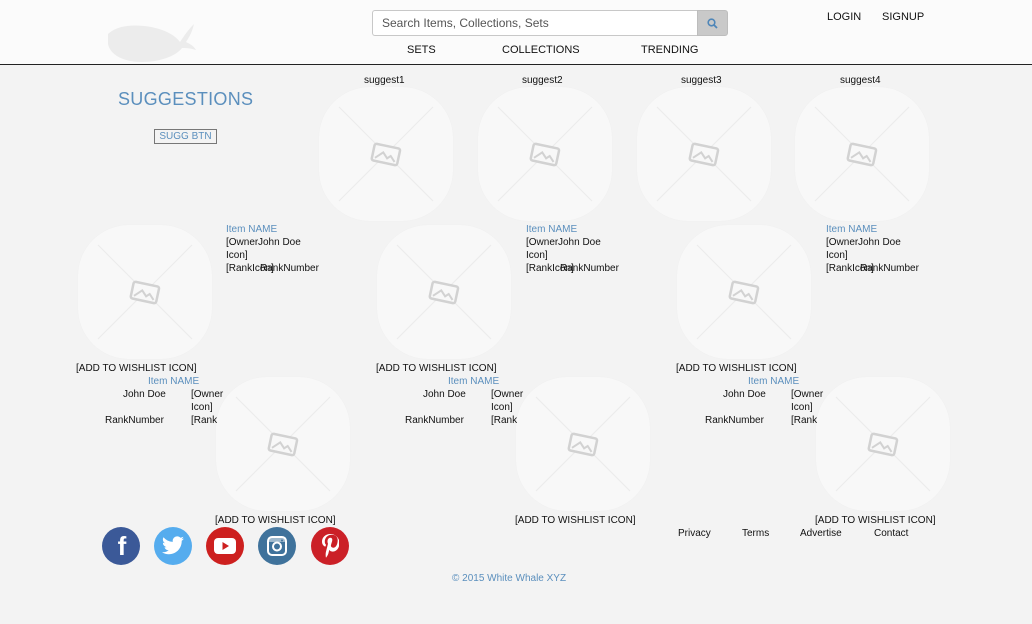 This screenshot has height=624, width=1032. Describe the element at coordinates (542, 80) in the screenshot. I see `suggest-label-2: suggest2` at that location.